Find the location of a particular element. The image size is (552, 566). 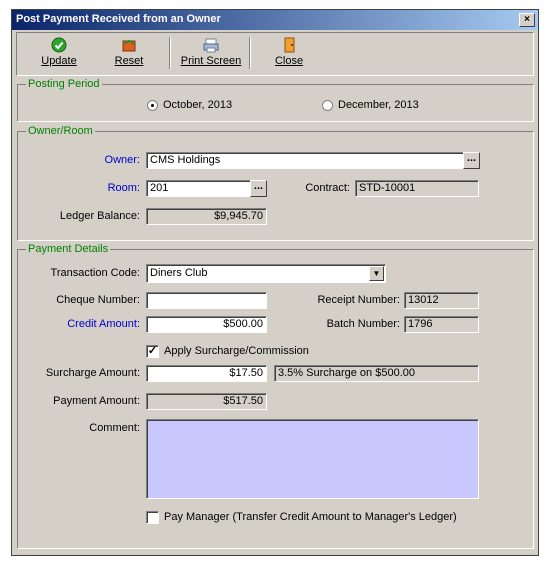

contract-field: STD-10001 is located at coordinates (417, 188).